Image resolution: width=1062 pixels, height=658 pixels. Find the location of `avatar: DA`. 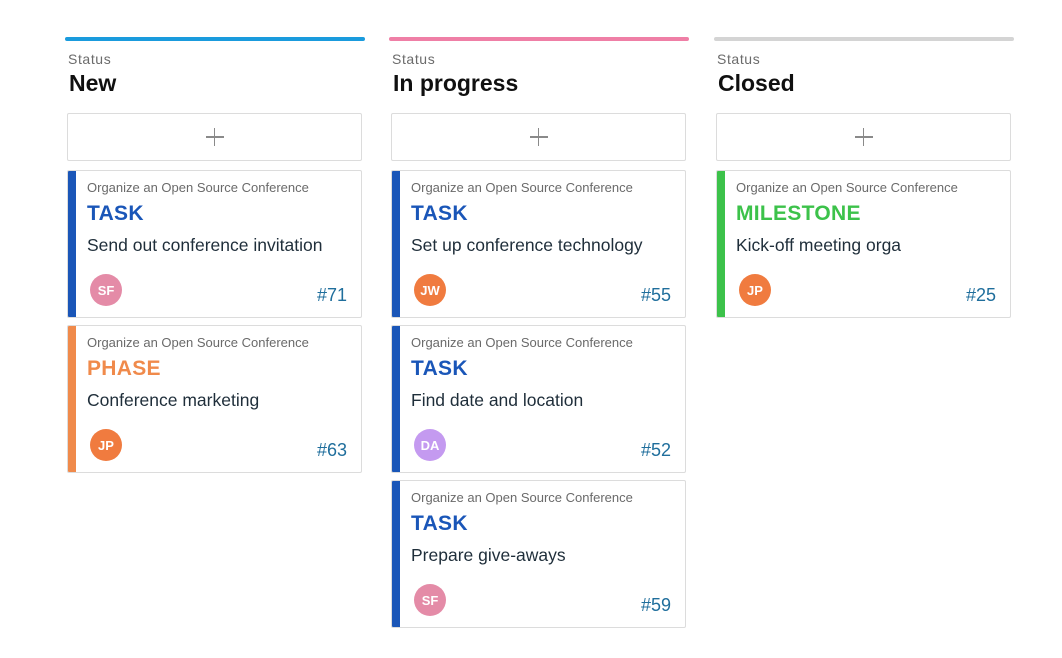

avatar: DA is located at coordinates (430, 445).